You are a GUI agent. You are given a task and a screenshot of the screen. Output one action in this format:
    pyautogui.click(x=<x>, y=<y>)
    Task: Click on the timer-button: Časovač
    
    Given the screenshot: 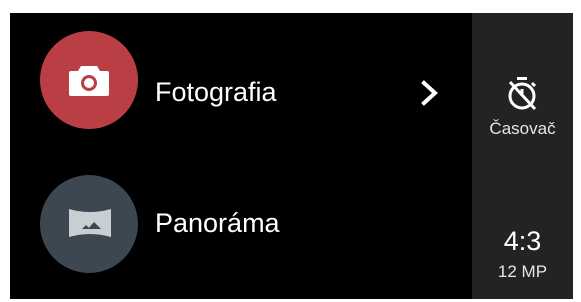 What is the action you would take?
    pyautogui.click(x=522, y=108)
    